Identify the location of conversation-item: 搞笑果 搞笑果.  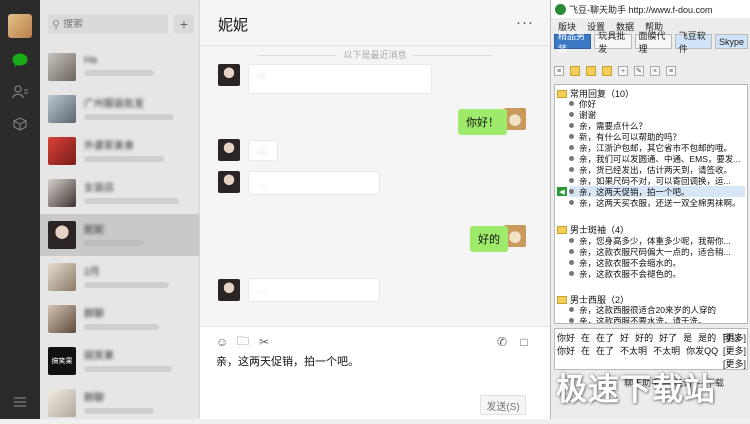
(119, 361).